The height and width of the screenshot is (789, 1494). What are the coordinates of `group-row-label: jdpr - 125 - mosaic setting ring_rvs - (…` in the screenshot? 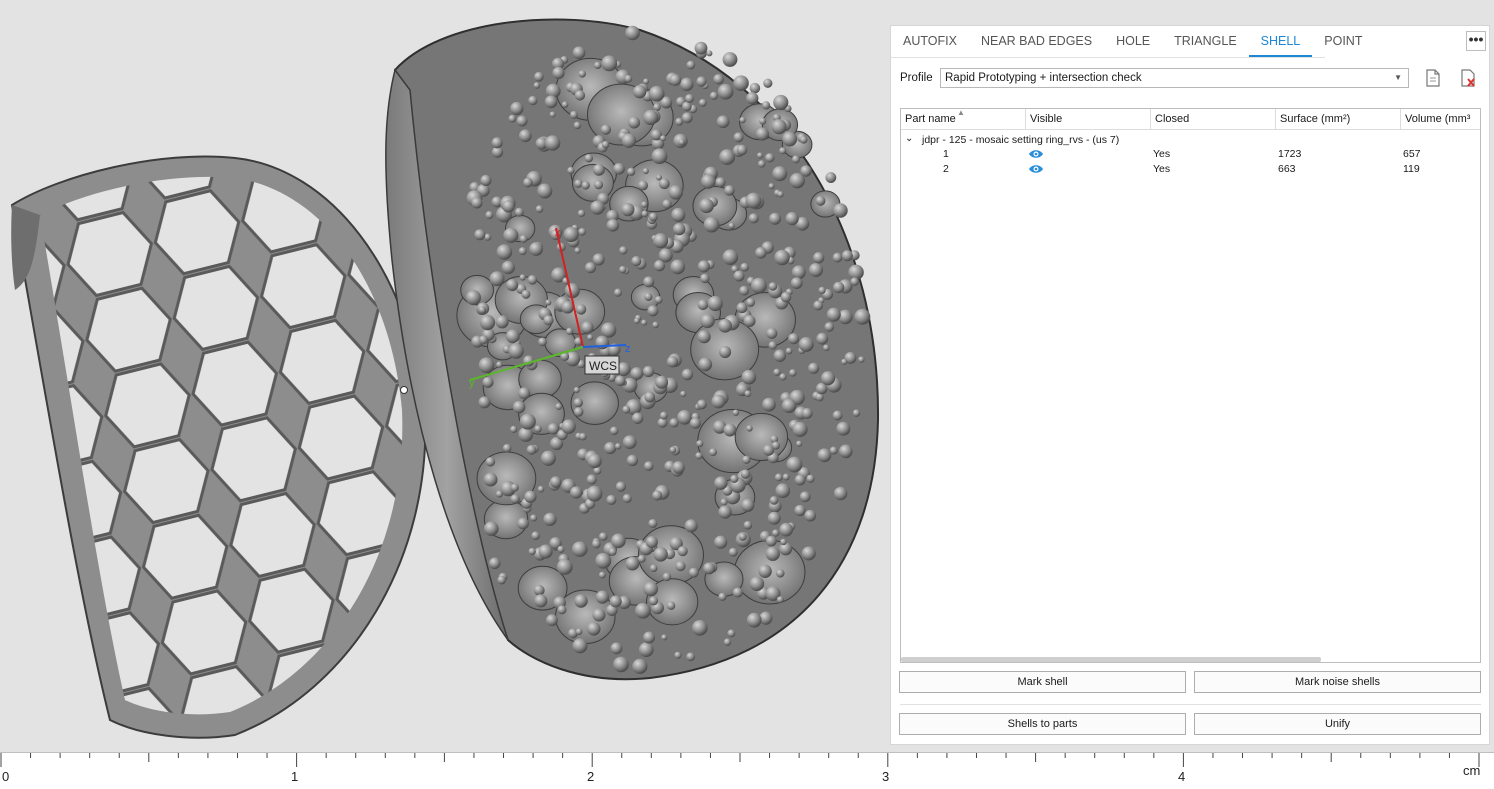 It's located at (1020, 140).